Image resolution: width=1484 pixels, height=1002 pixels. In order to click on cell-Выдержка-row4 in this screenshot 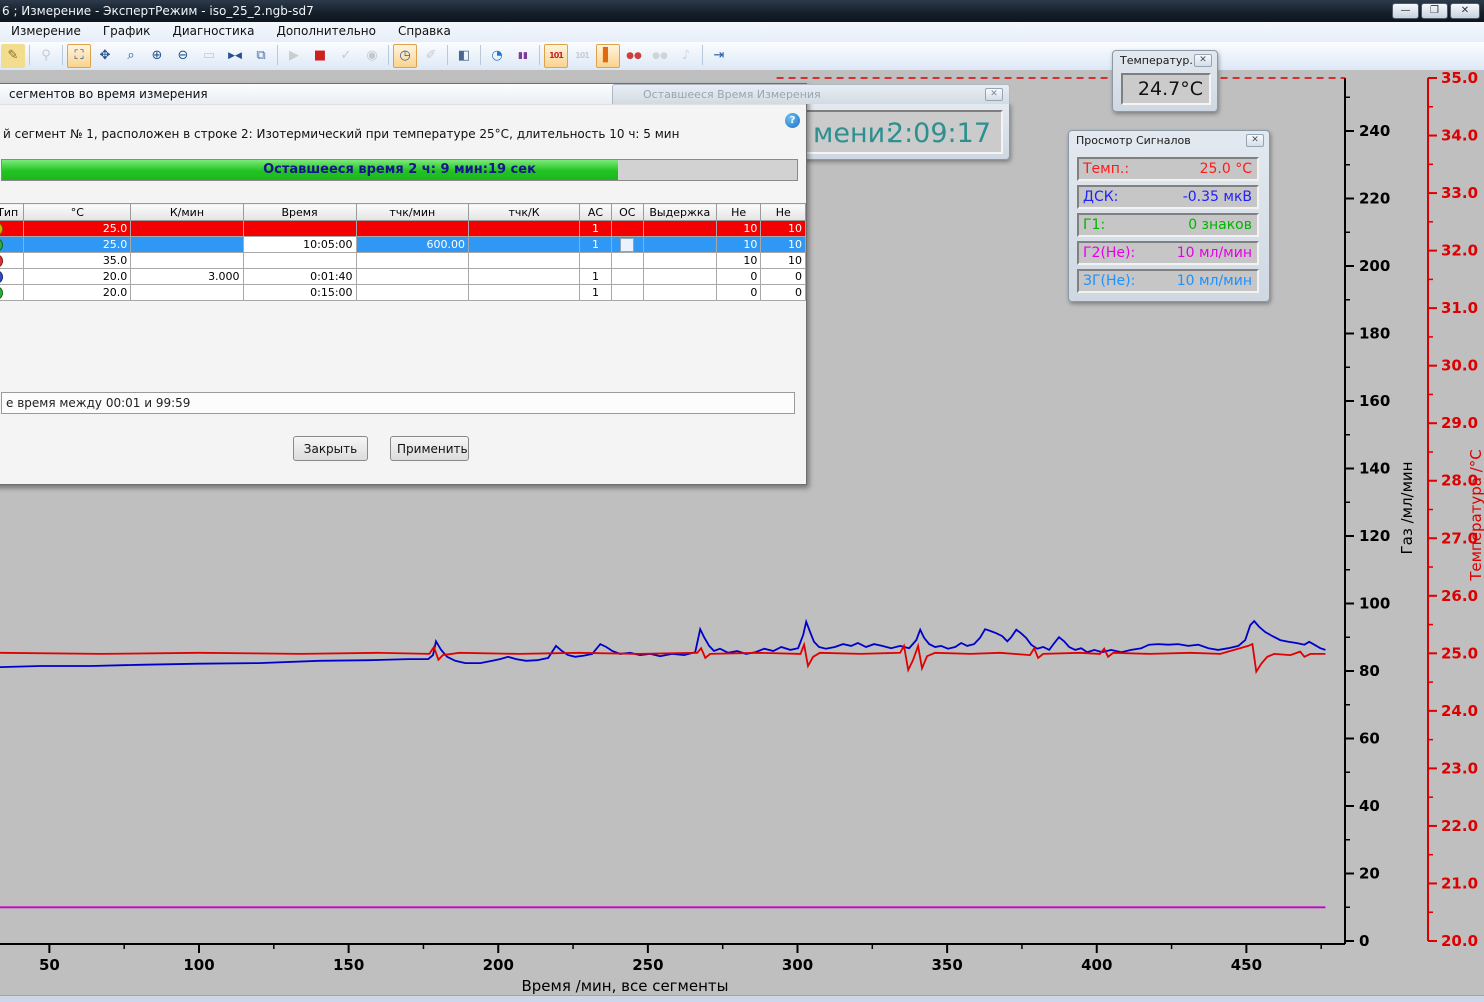, I will do `click(679, 276)`.